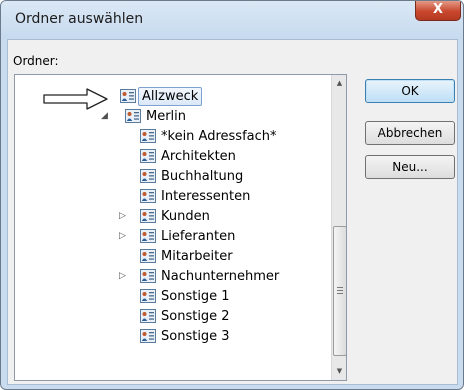  What do you see at coordinates (339, 371) in the screenshot?
I see `scroll-down-icon: ▼` at bounding box center [339, 371].